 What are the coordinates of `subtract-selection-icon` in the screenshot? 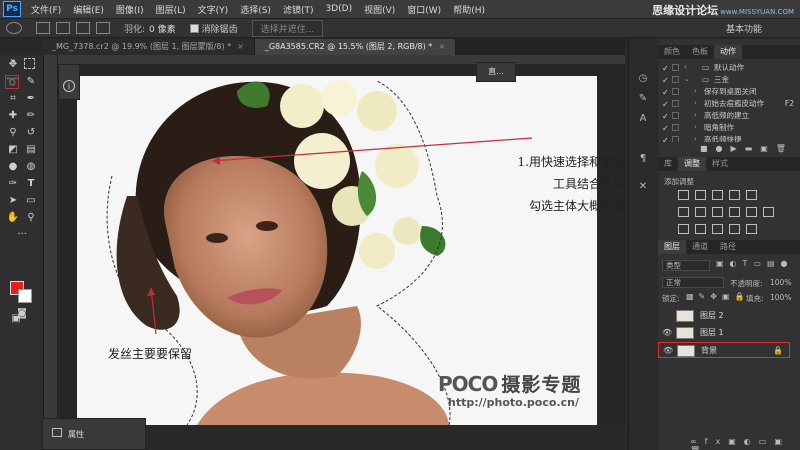 It's located at (83, 28).